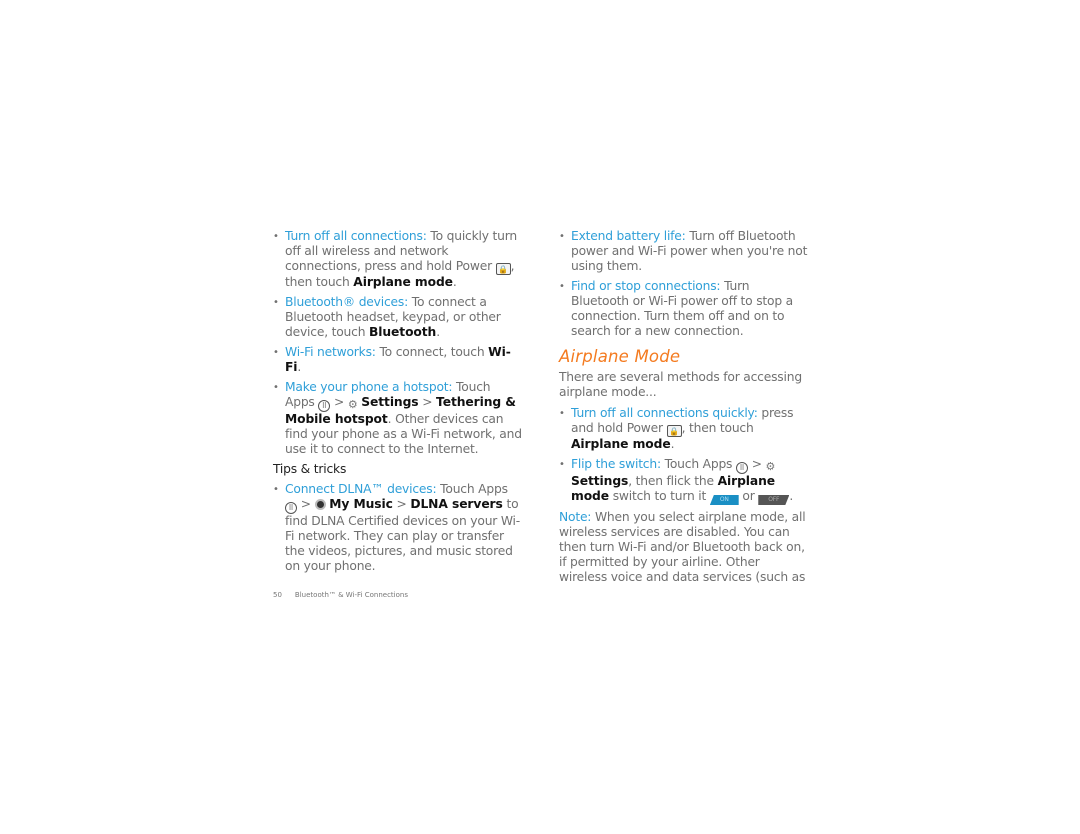 Image resolution: width=1080 pixels, height=834 pixels. What do you see at coordinates (361, 489) in the screenshot?
I see `item-lead: Connect DLNA™ devices:` at bounding box center [361, 489].